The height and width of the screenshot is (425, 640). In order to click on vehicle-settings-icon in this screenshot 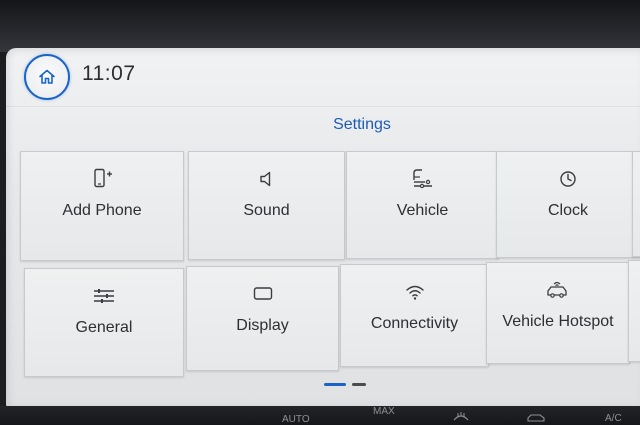, I will do `click(422, 179)`.